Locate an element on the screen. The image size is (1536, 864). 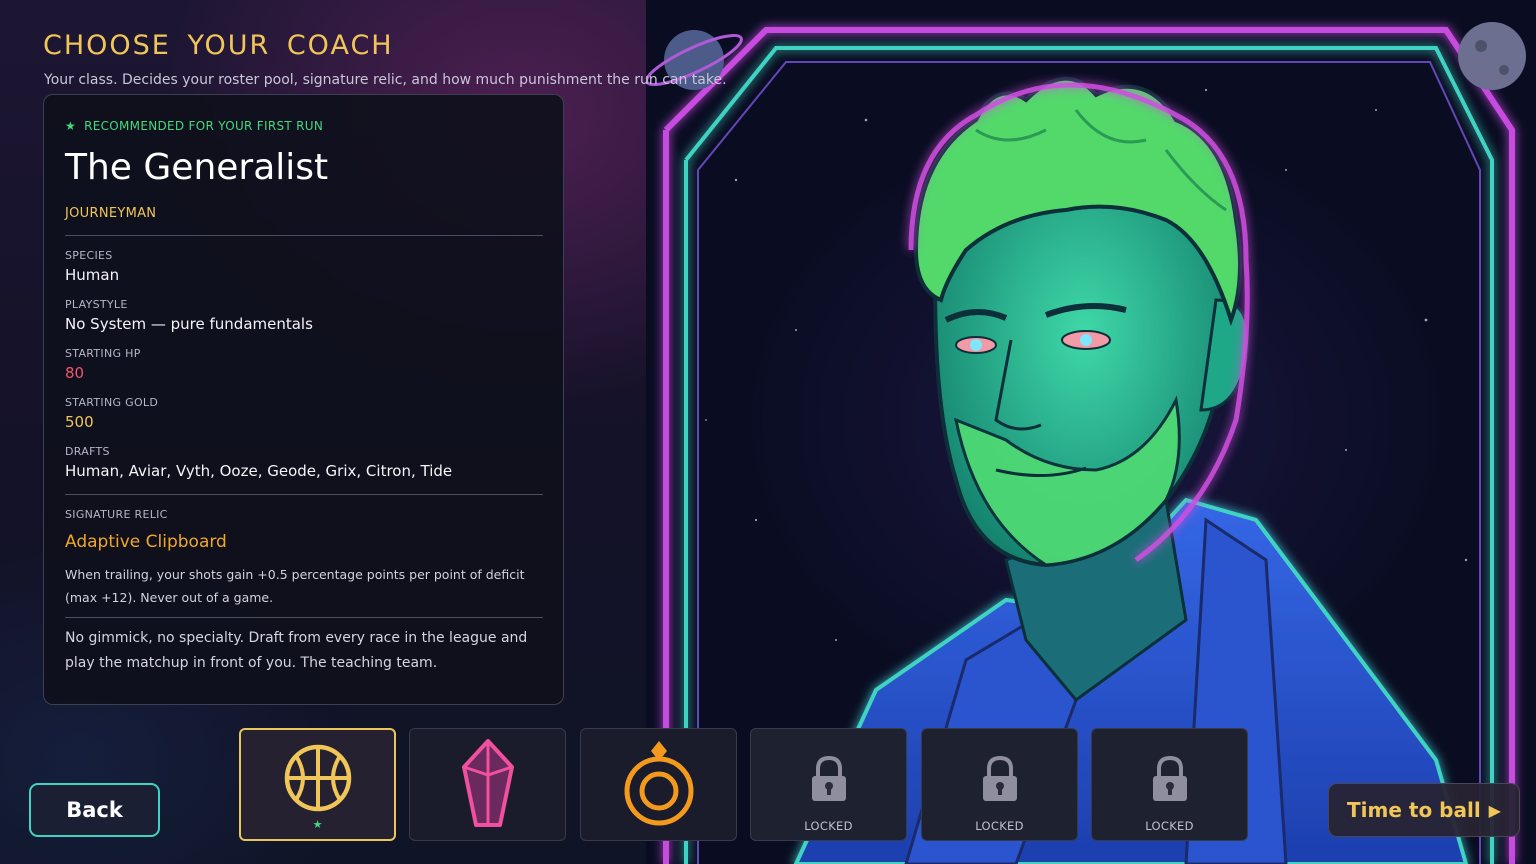
relic-label: SIGNATURE RELIC is located at coordinates (116, 514).